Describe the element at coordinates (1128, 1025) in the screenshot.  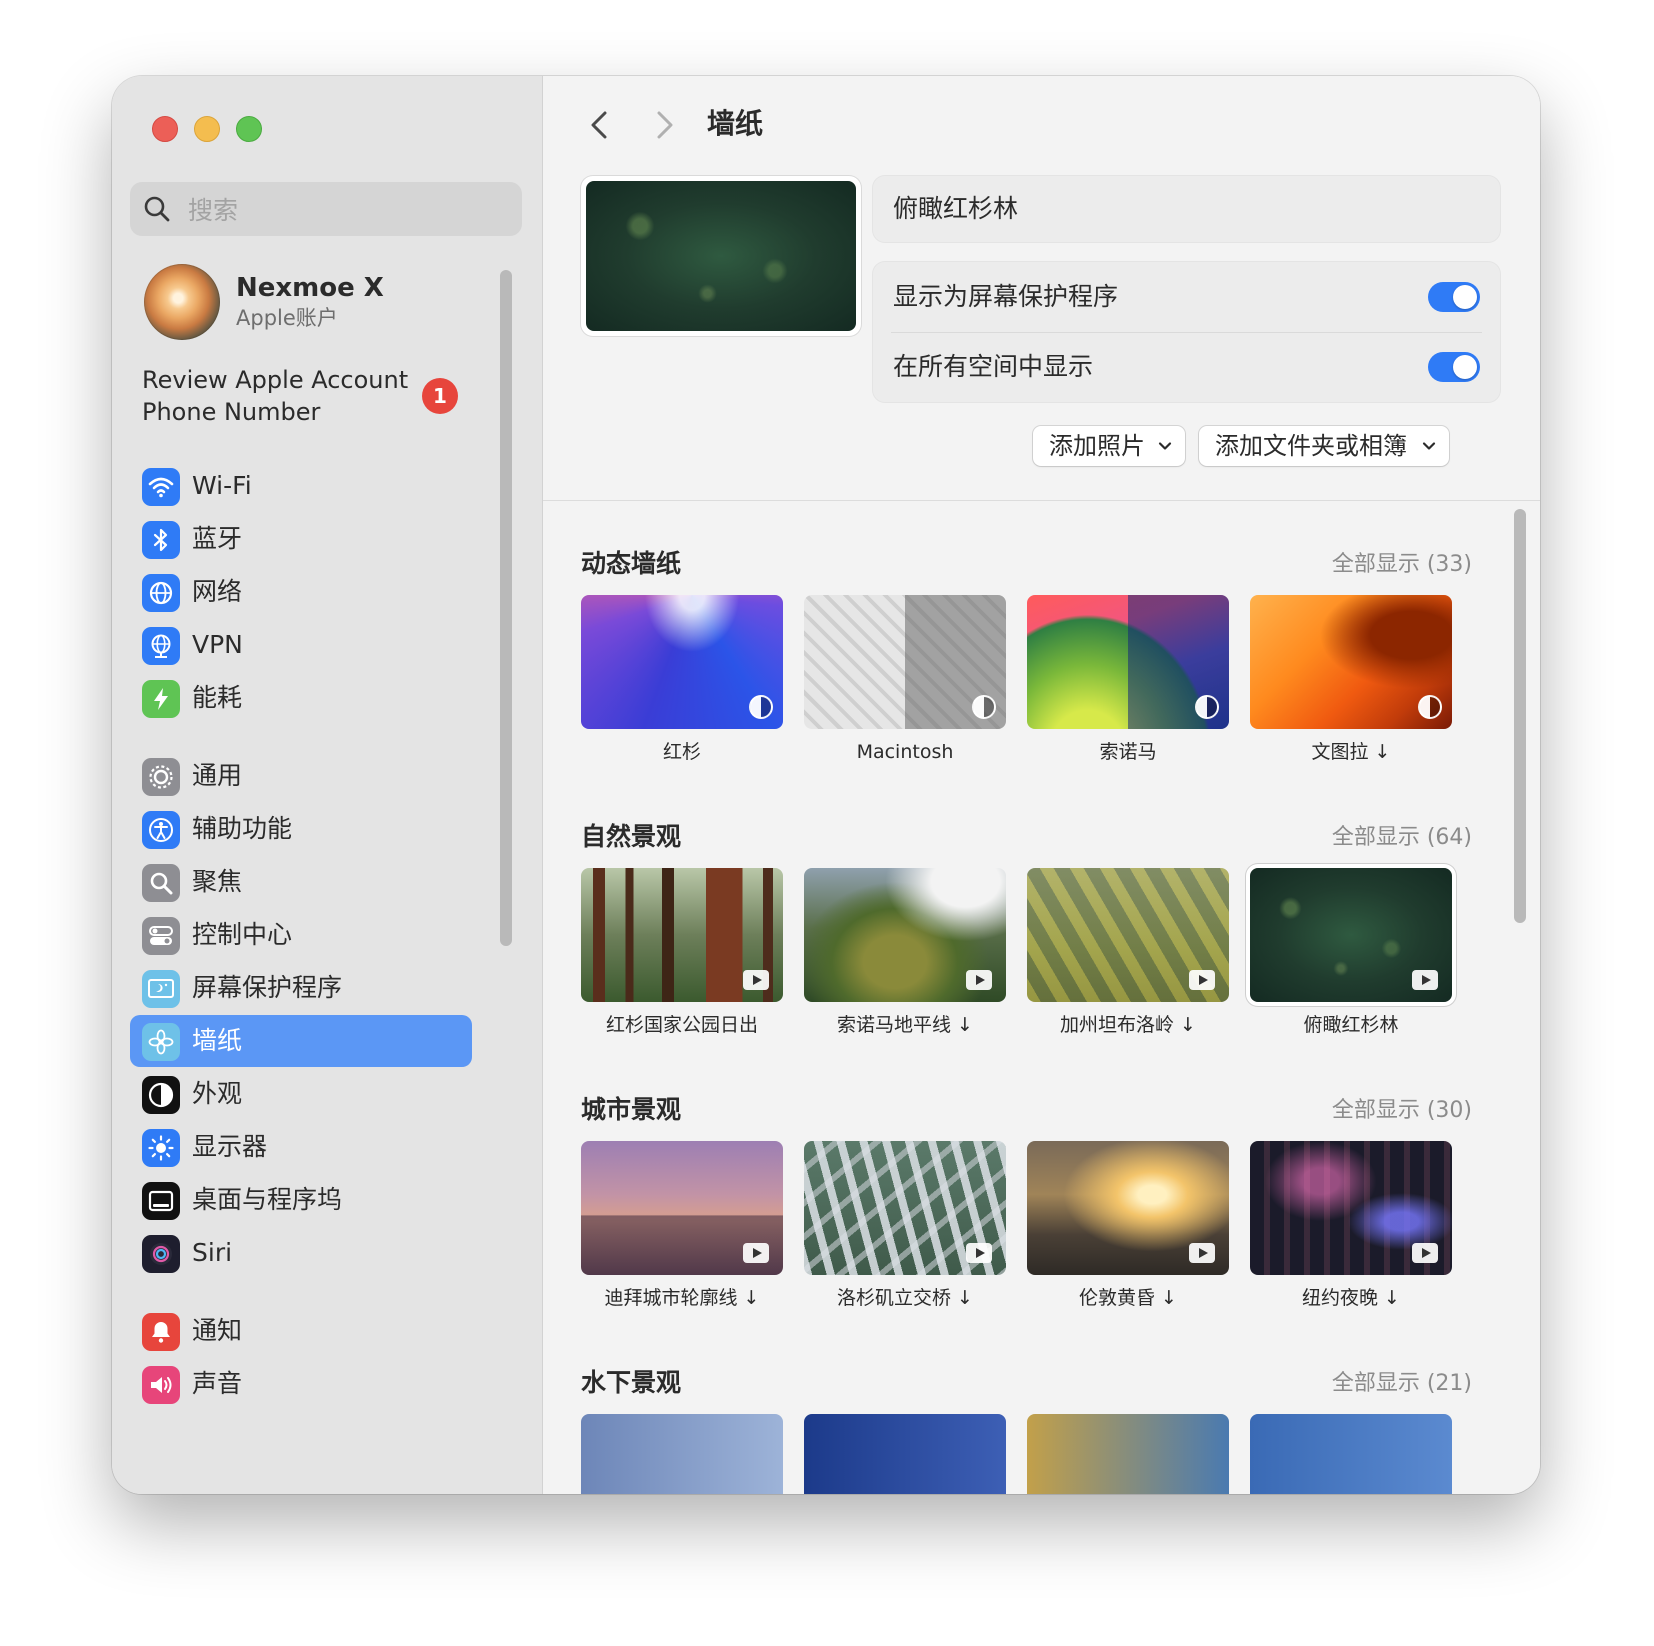
I see `wallpaper-caption: 加州坦布洛岭 ↓` at that location.